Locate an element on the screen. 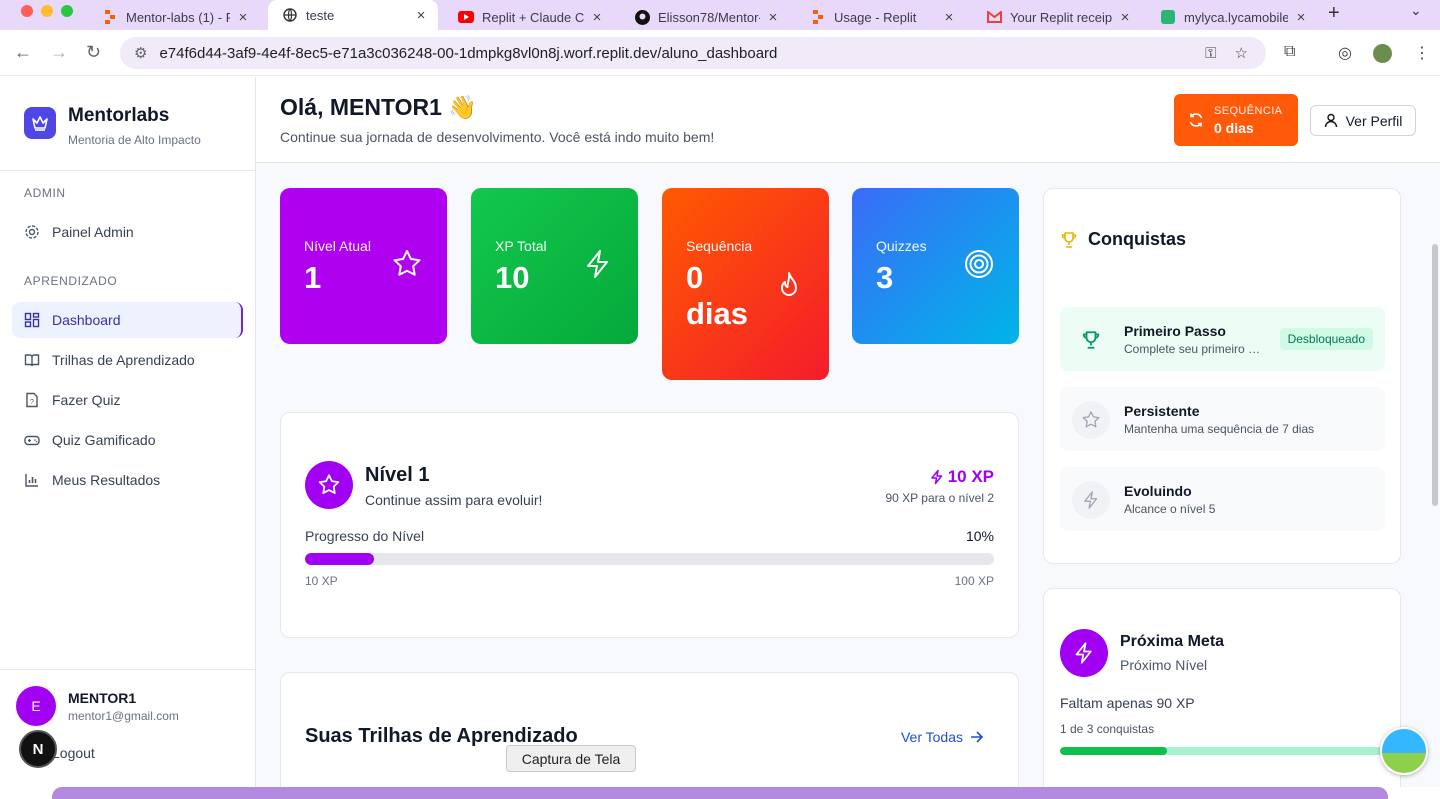  next-goal-subtitle: Próximo Nível is located at coordinates (1164, 665).